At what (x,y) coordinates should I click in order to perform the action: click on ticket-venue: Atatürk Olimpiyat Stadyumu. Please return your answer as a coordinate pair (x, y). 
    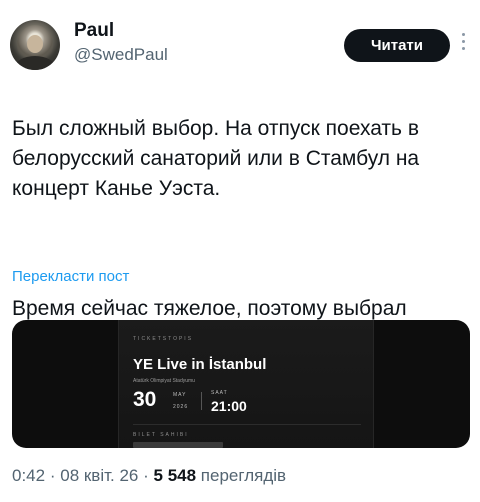
    Looking at the image, I should click on (164, 381).